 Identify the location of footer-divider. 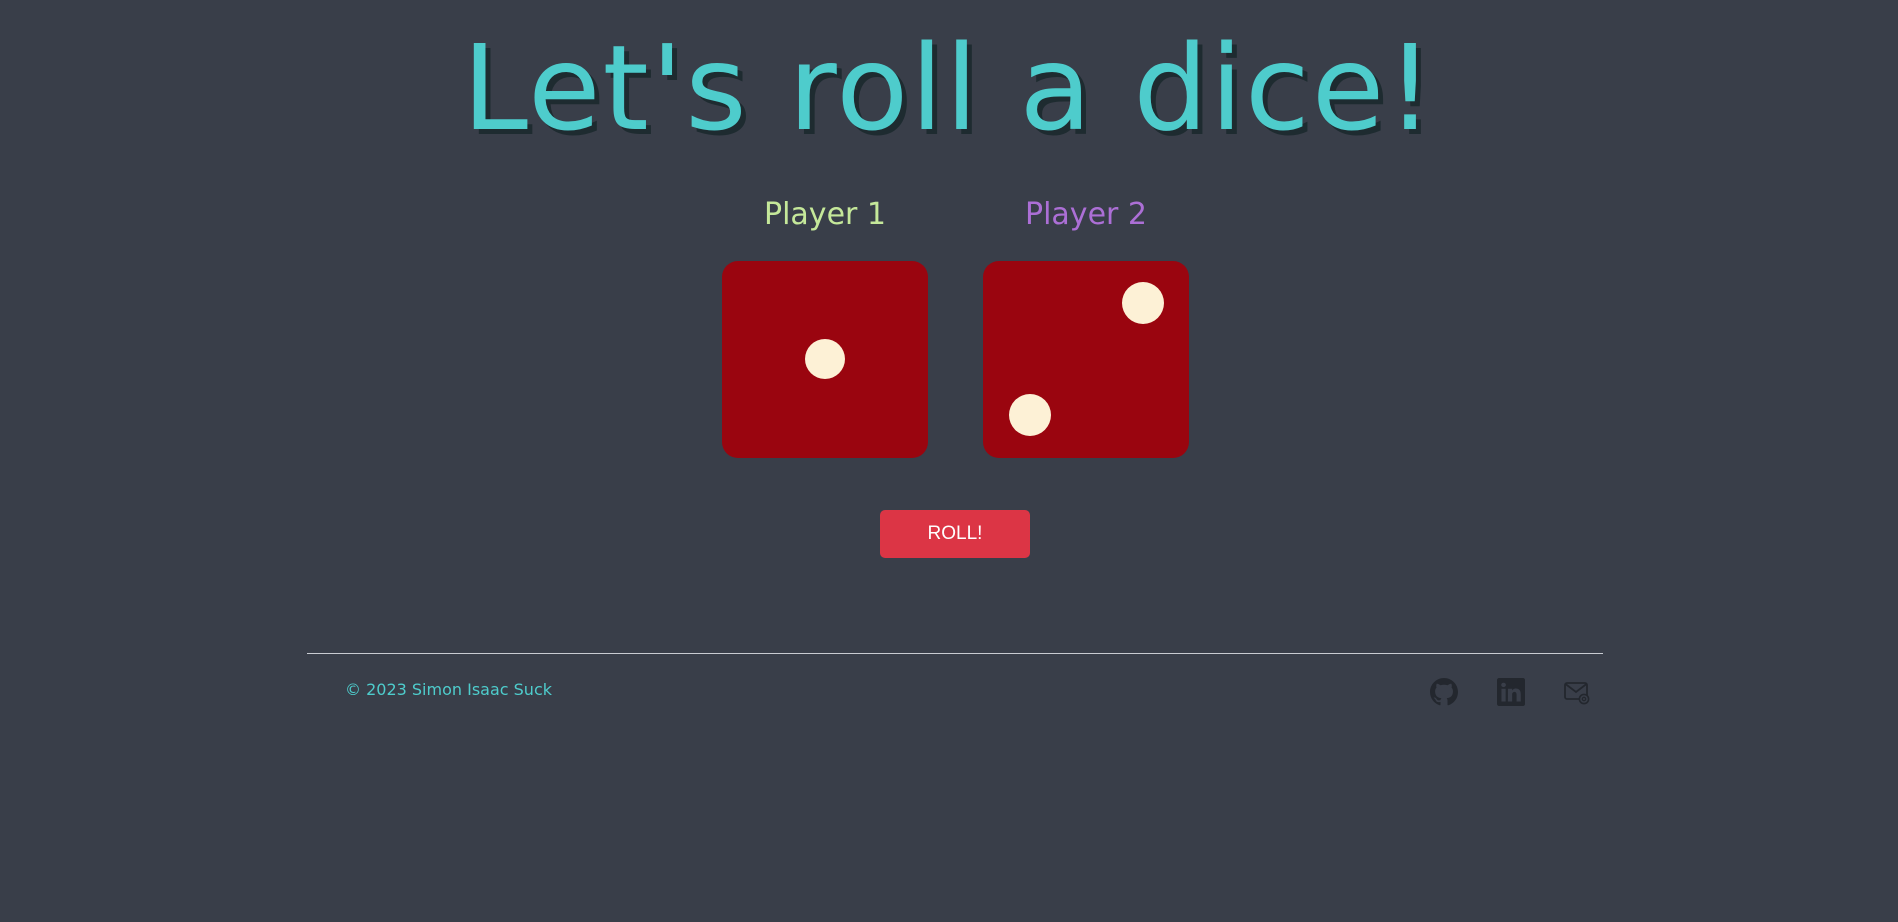
(955, 653).